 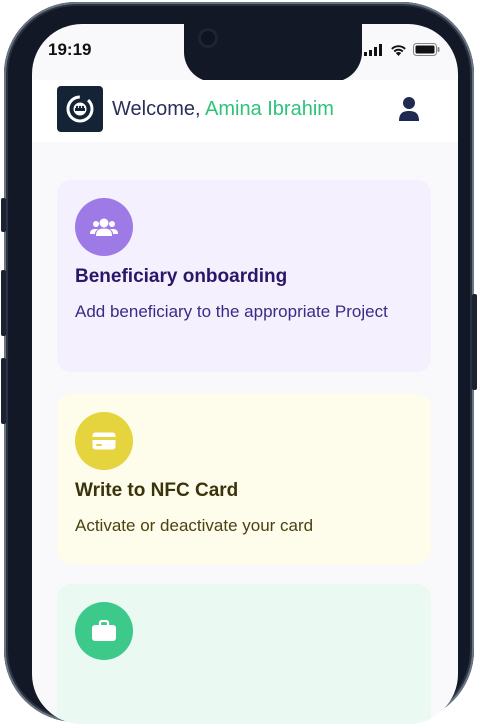 I want to click on app-logo, so click(x=80, y=109).